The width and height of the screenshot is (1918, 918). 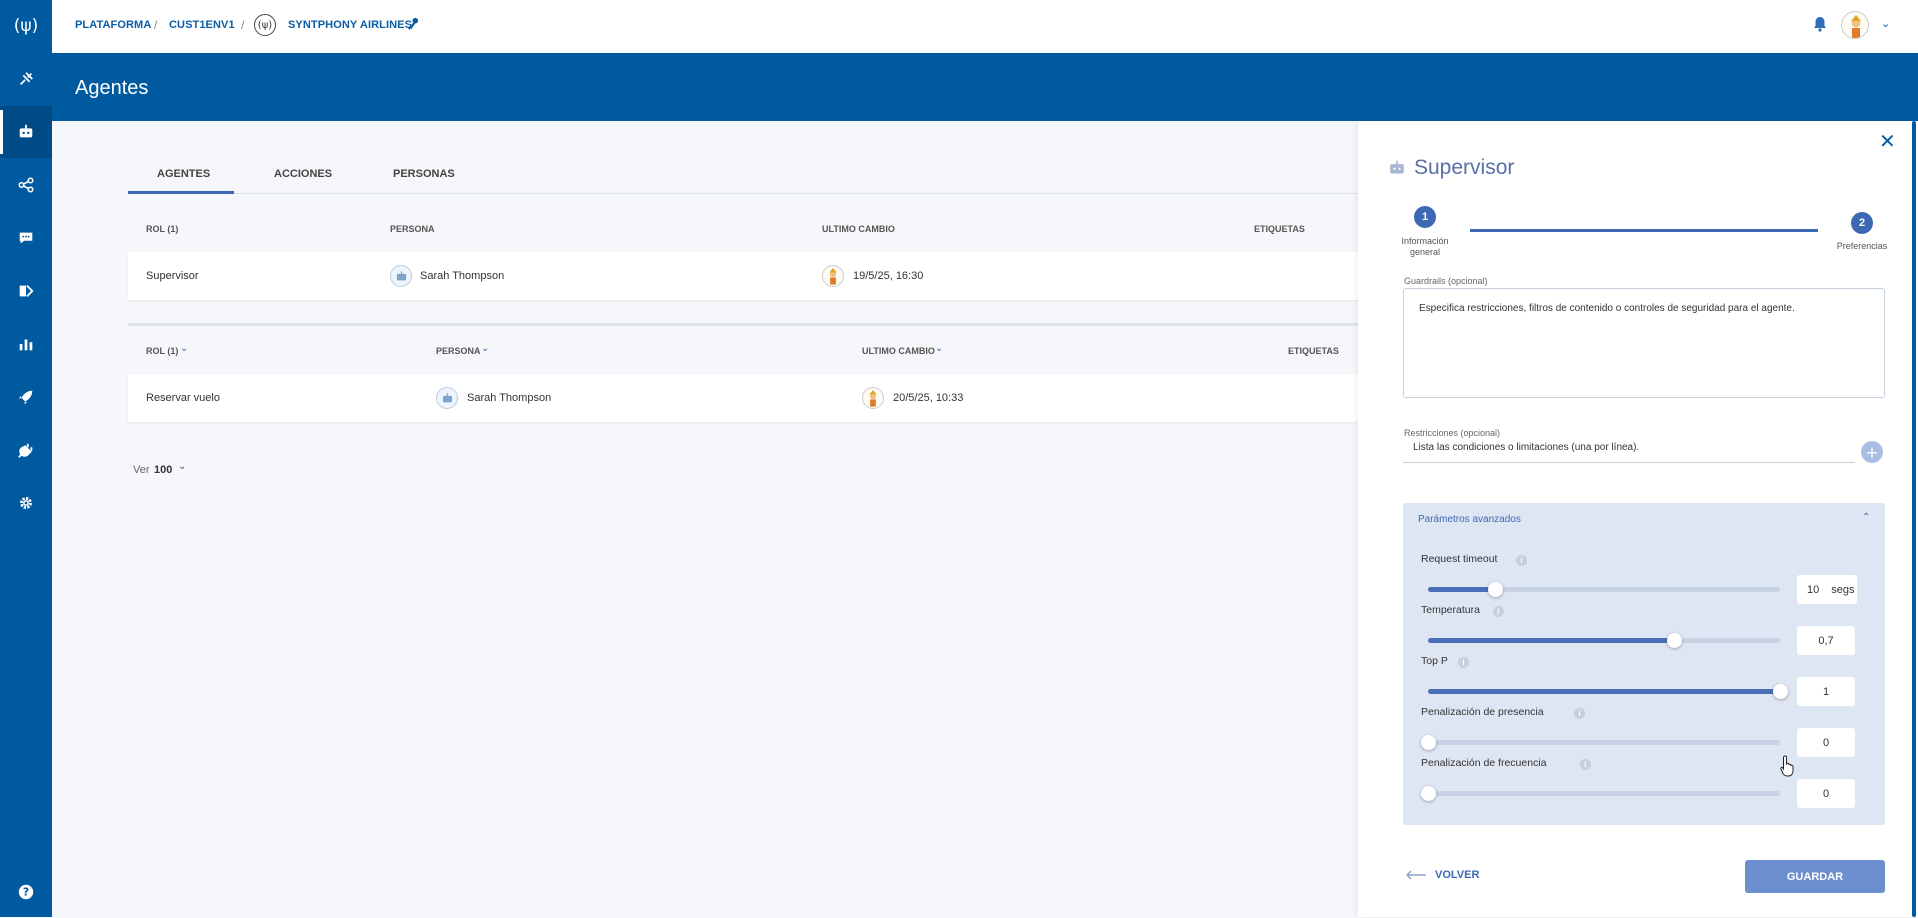 I want to click on param-value: 10, so click(x=1813, y=589).